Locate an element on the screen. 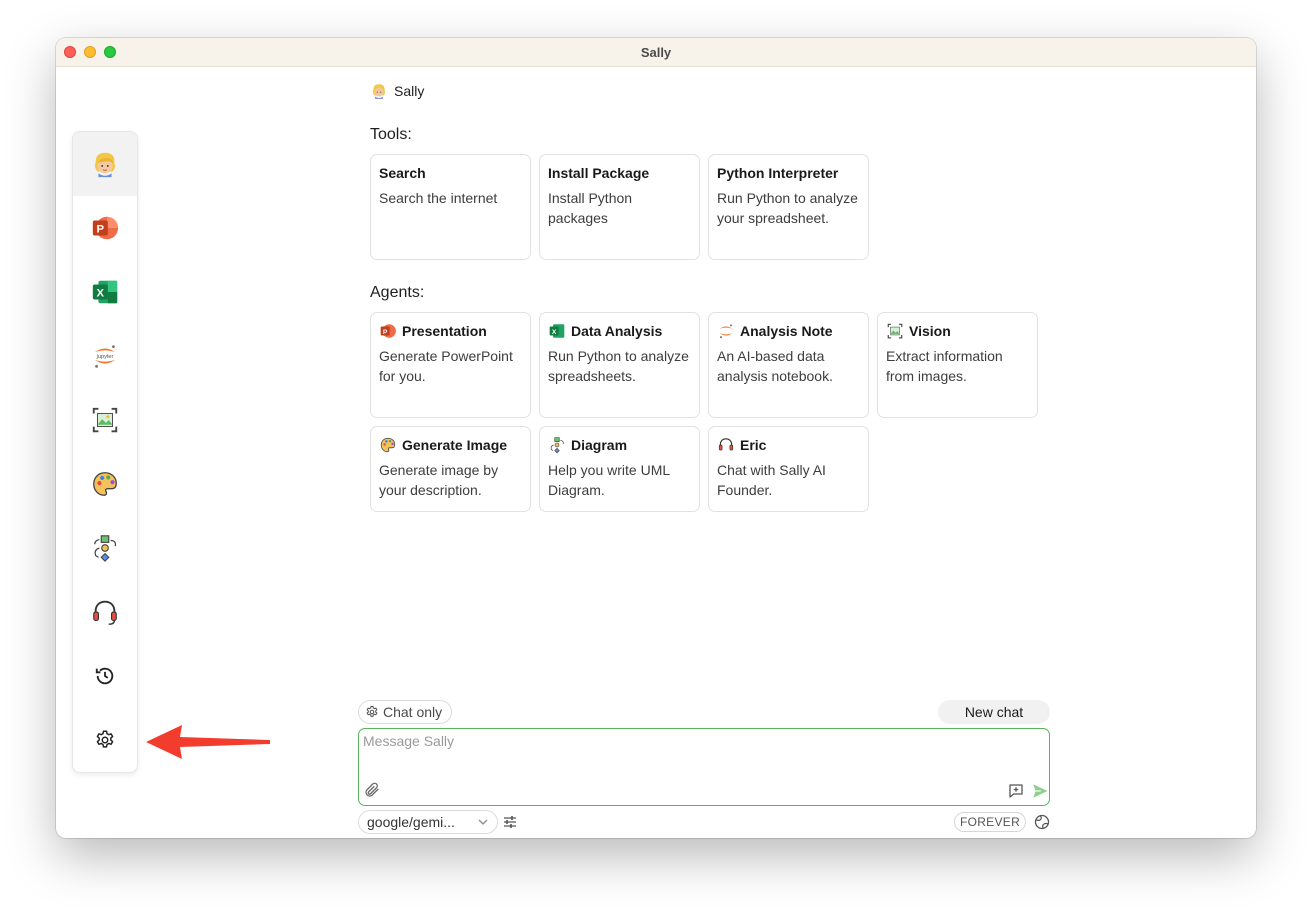 This screenshot has height=912, width=1312. agent-header: Sally is located at coordinates (397, 91).